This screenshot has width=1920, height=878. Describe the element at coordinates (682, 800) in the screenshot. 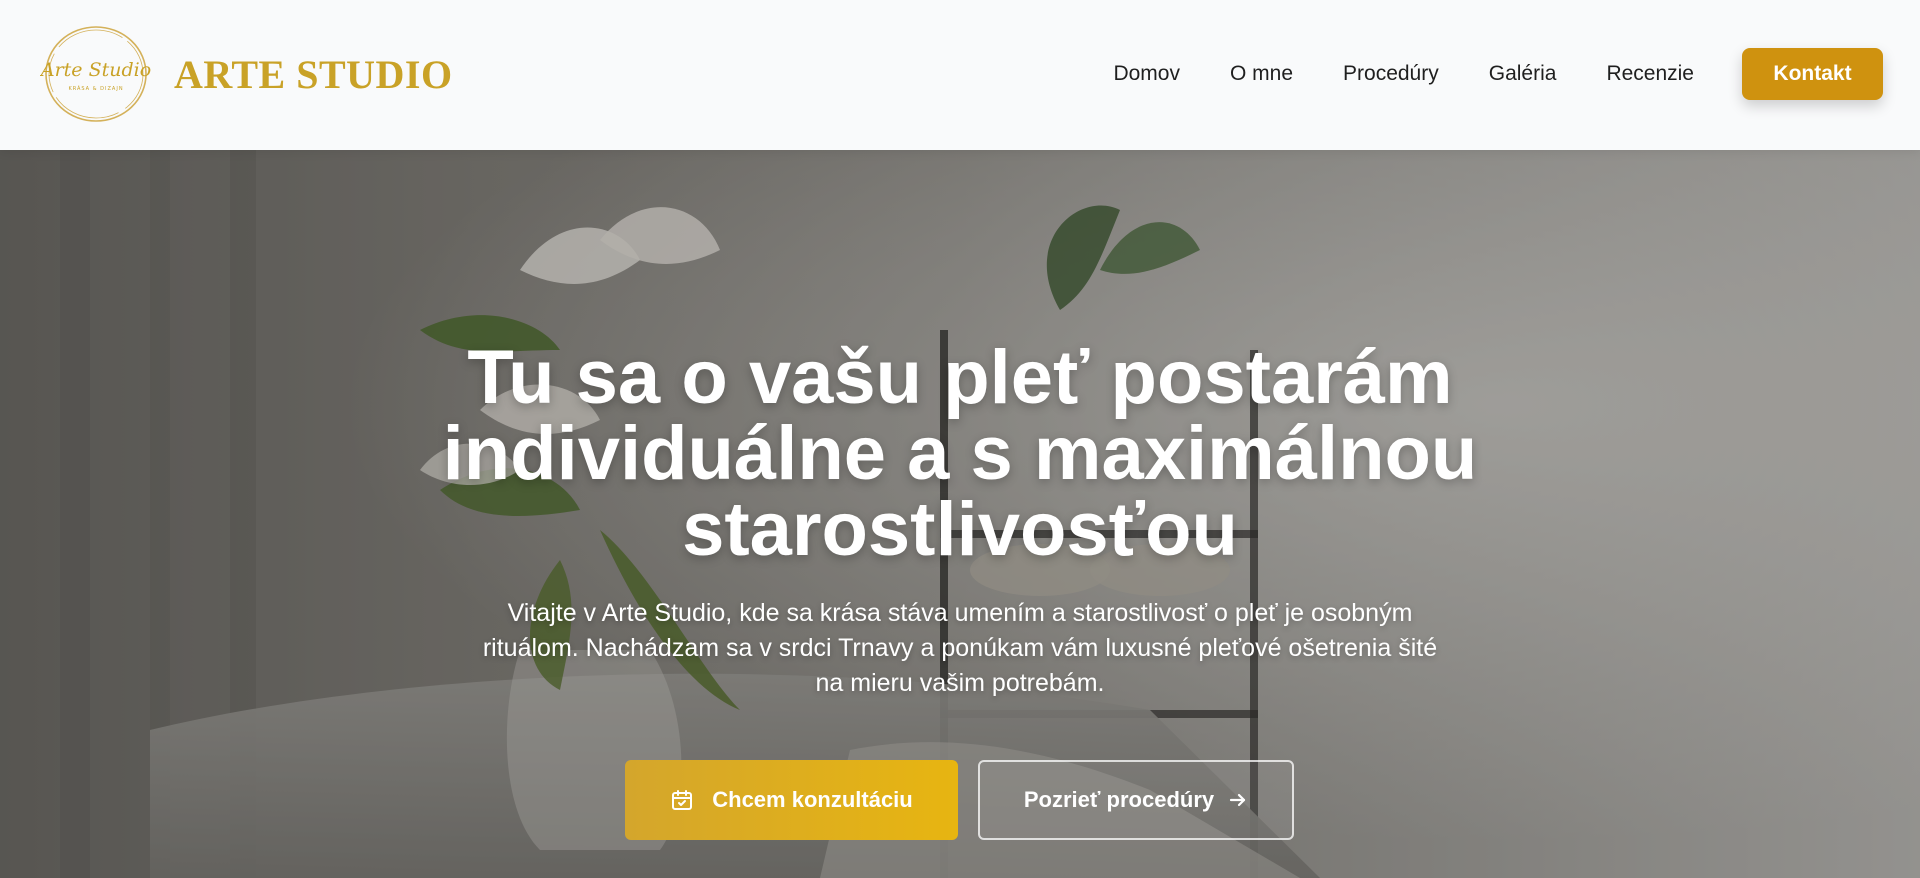

I see `calendar-icon` at that location.